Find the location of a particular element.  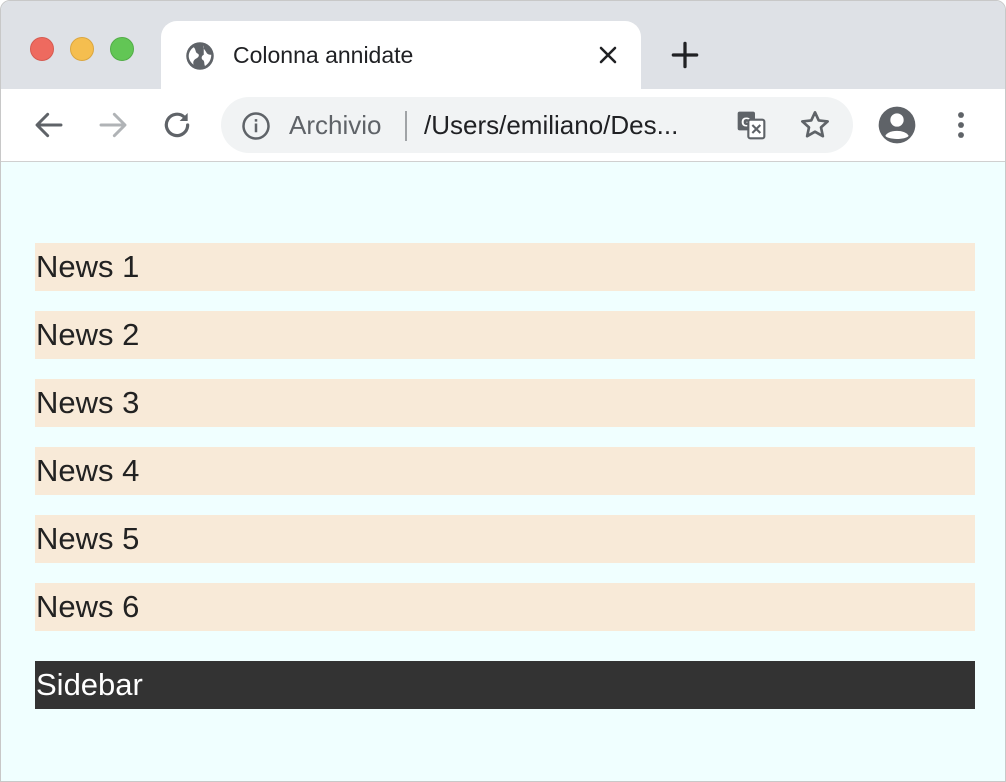

forward-arrow-icon is located at coordinates (113, 125).